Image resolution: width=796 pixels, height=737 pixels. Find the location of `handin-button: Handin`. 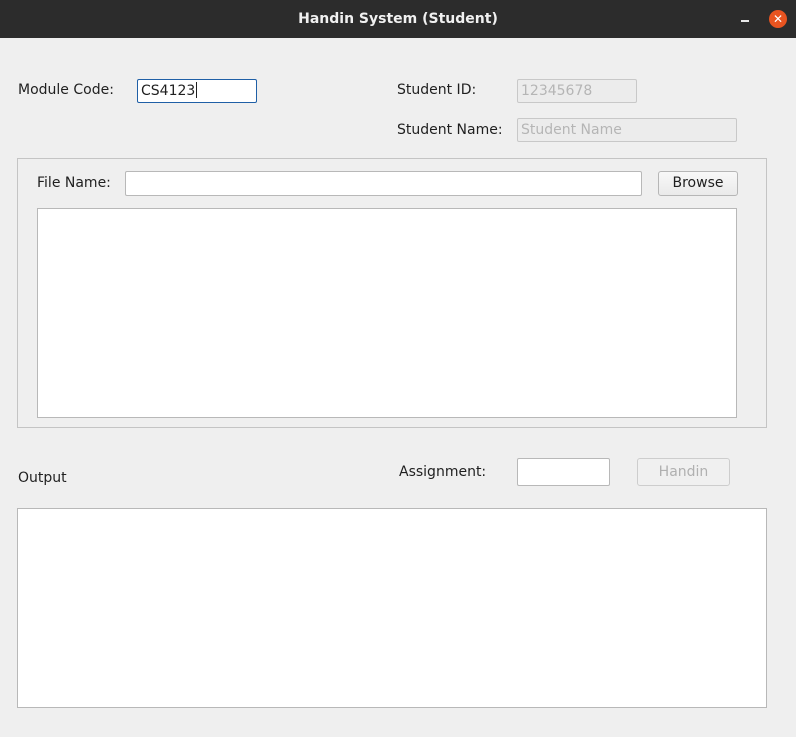

handin-button: Handin is located at coordinates (683, 472).